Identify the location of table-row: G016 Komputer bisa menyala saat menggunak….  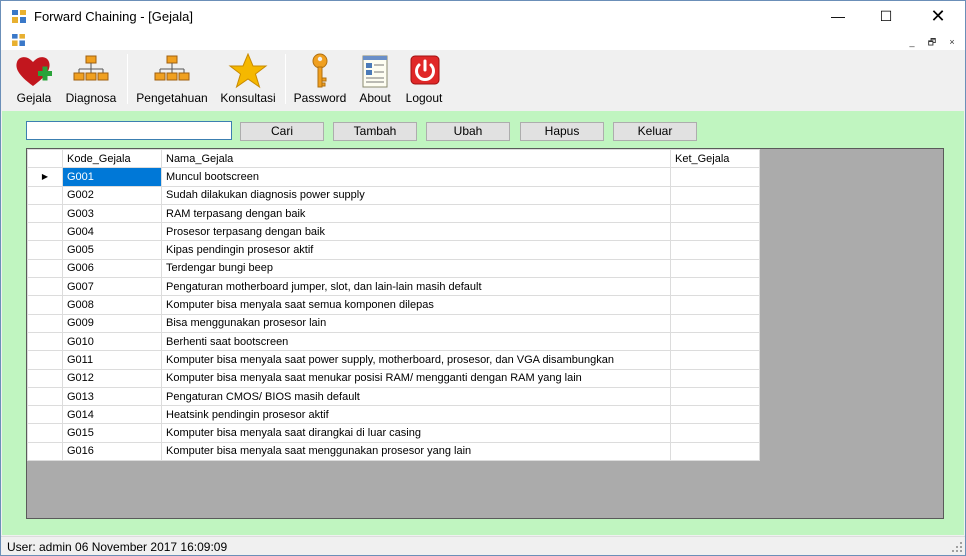
(393, 451).